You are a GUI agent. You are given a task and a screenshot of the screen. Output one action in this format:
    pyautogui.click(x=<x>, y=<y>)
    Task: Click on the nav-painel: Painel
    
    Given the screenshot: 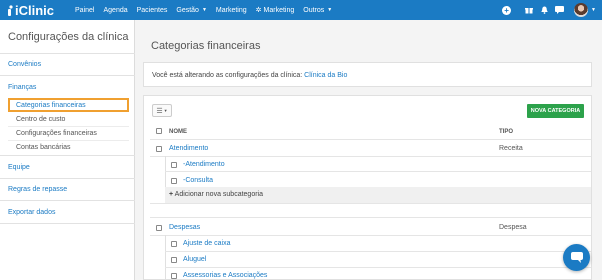 What is the action you would take?
    pyautogui.click(x=84, y=10)
    